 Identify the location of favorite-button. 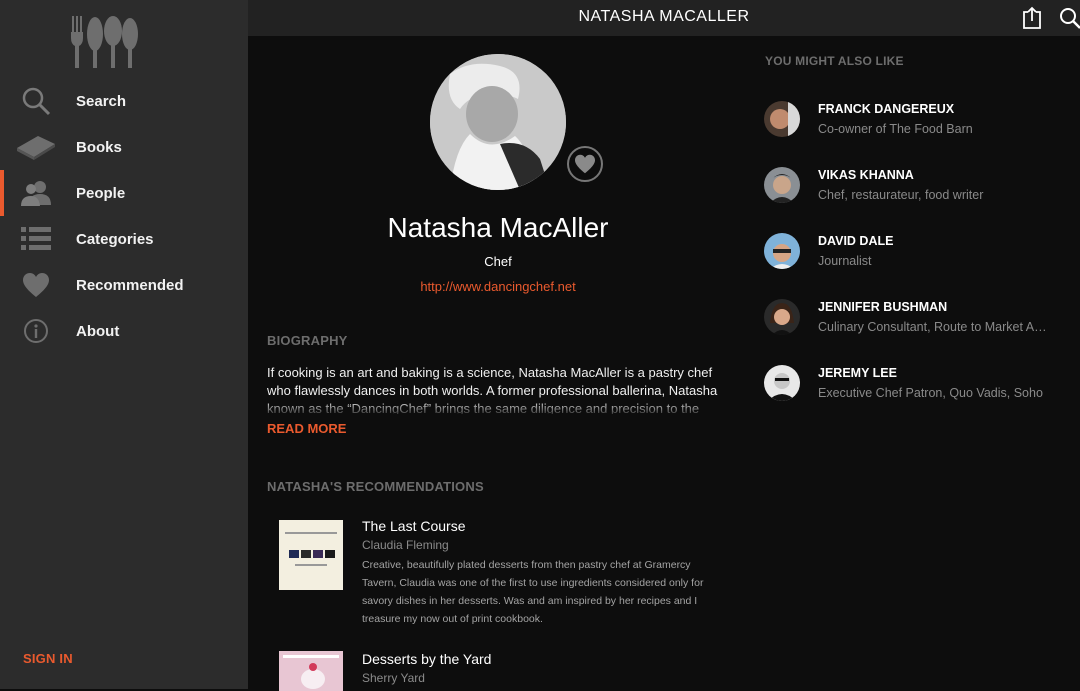
(585, 164).